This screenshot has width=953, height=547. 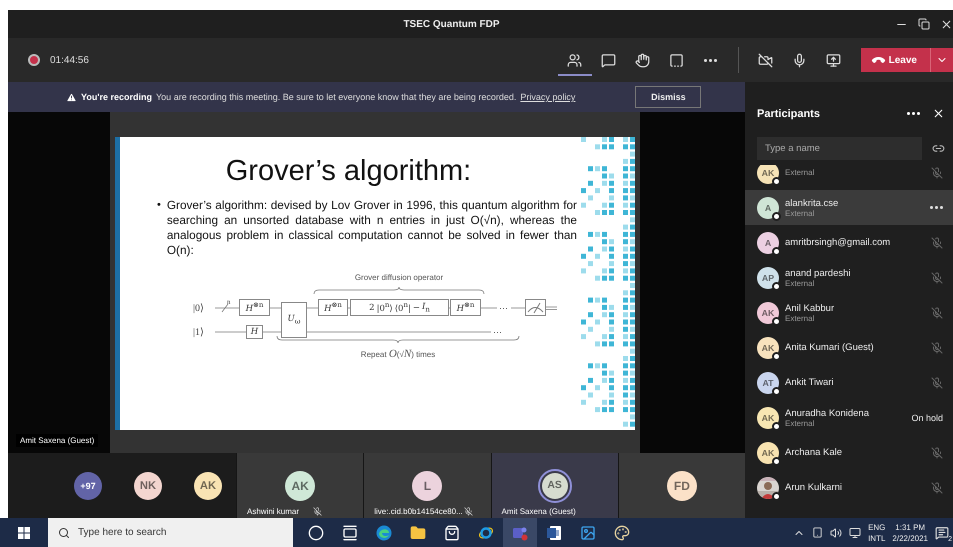 What do you see at coordinates (548, 97) in the screenshot?
I see `privacy-policy-link: Privacy policy` at bounding box center [548, 97].